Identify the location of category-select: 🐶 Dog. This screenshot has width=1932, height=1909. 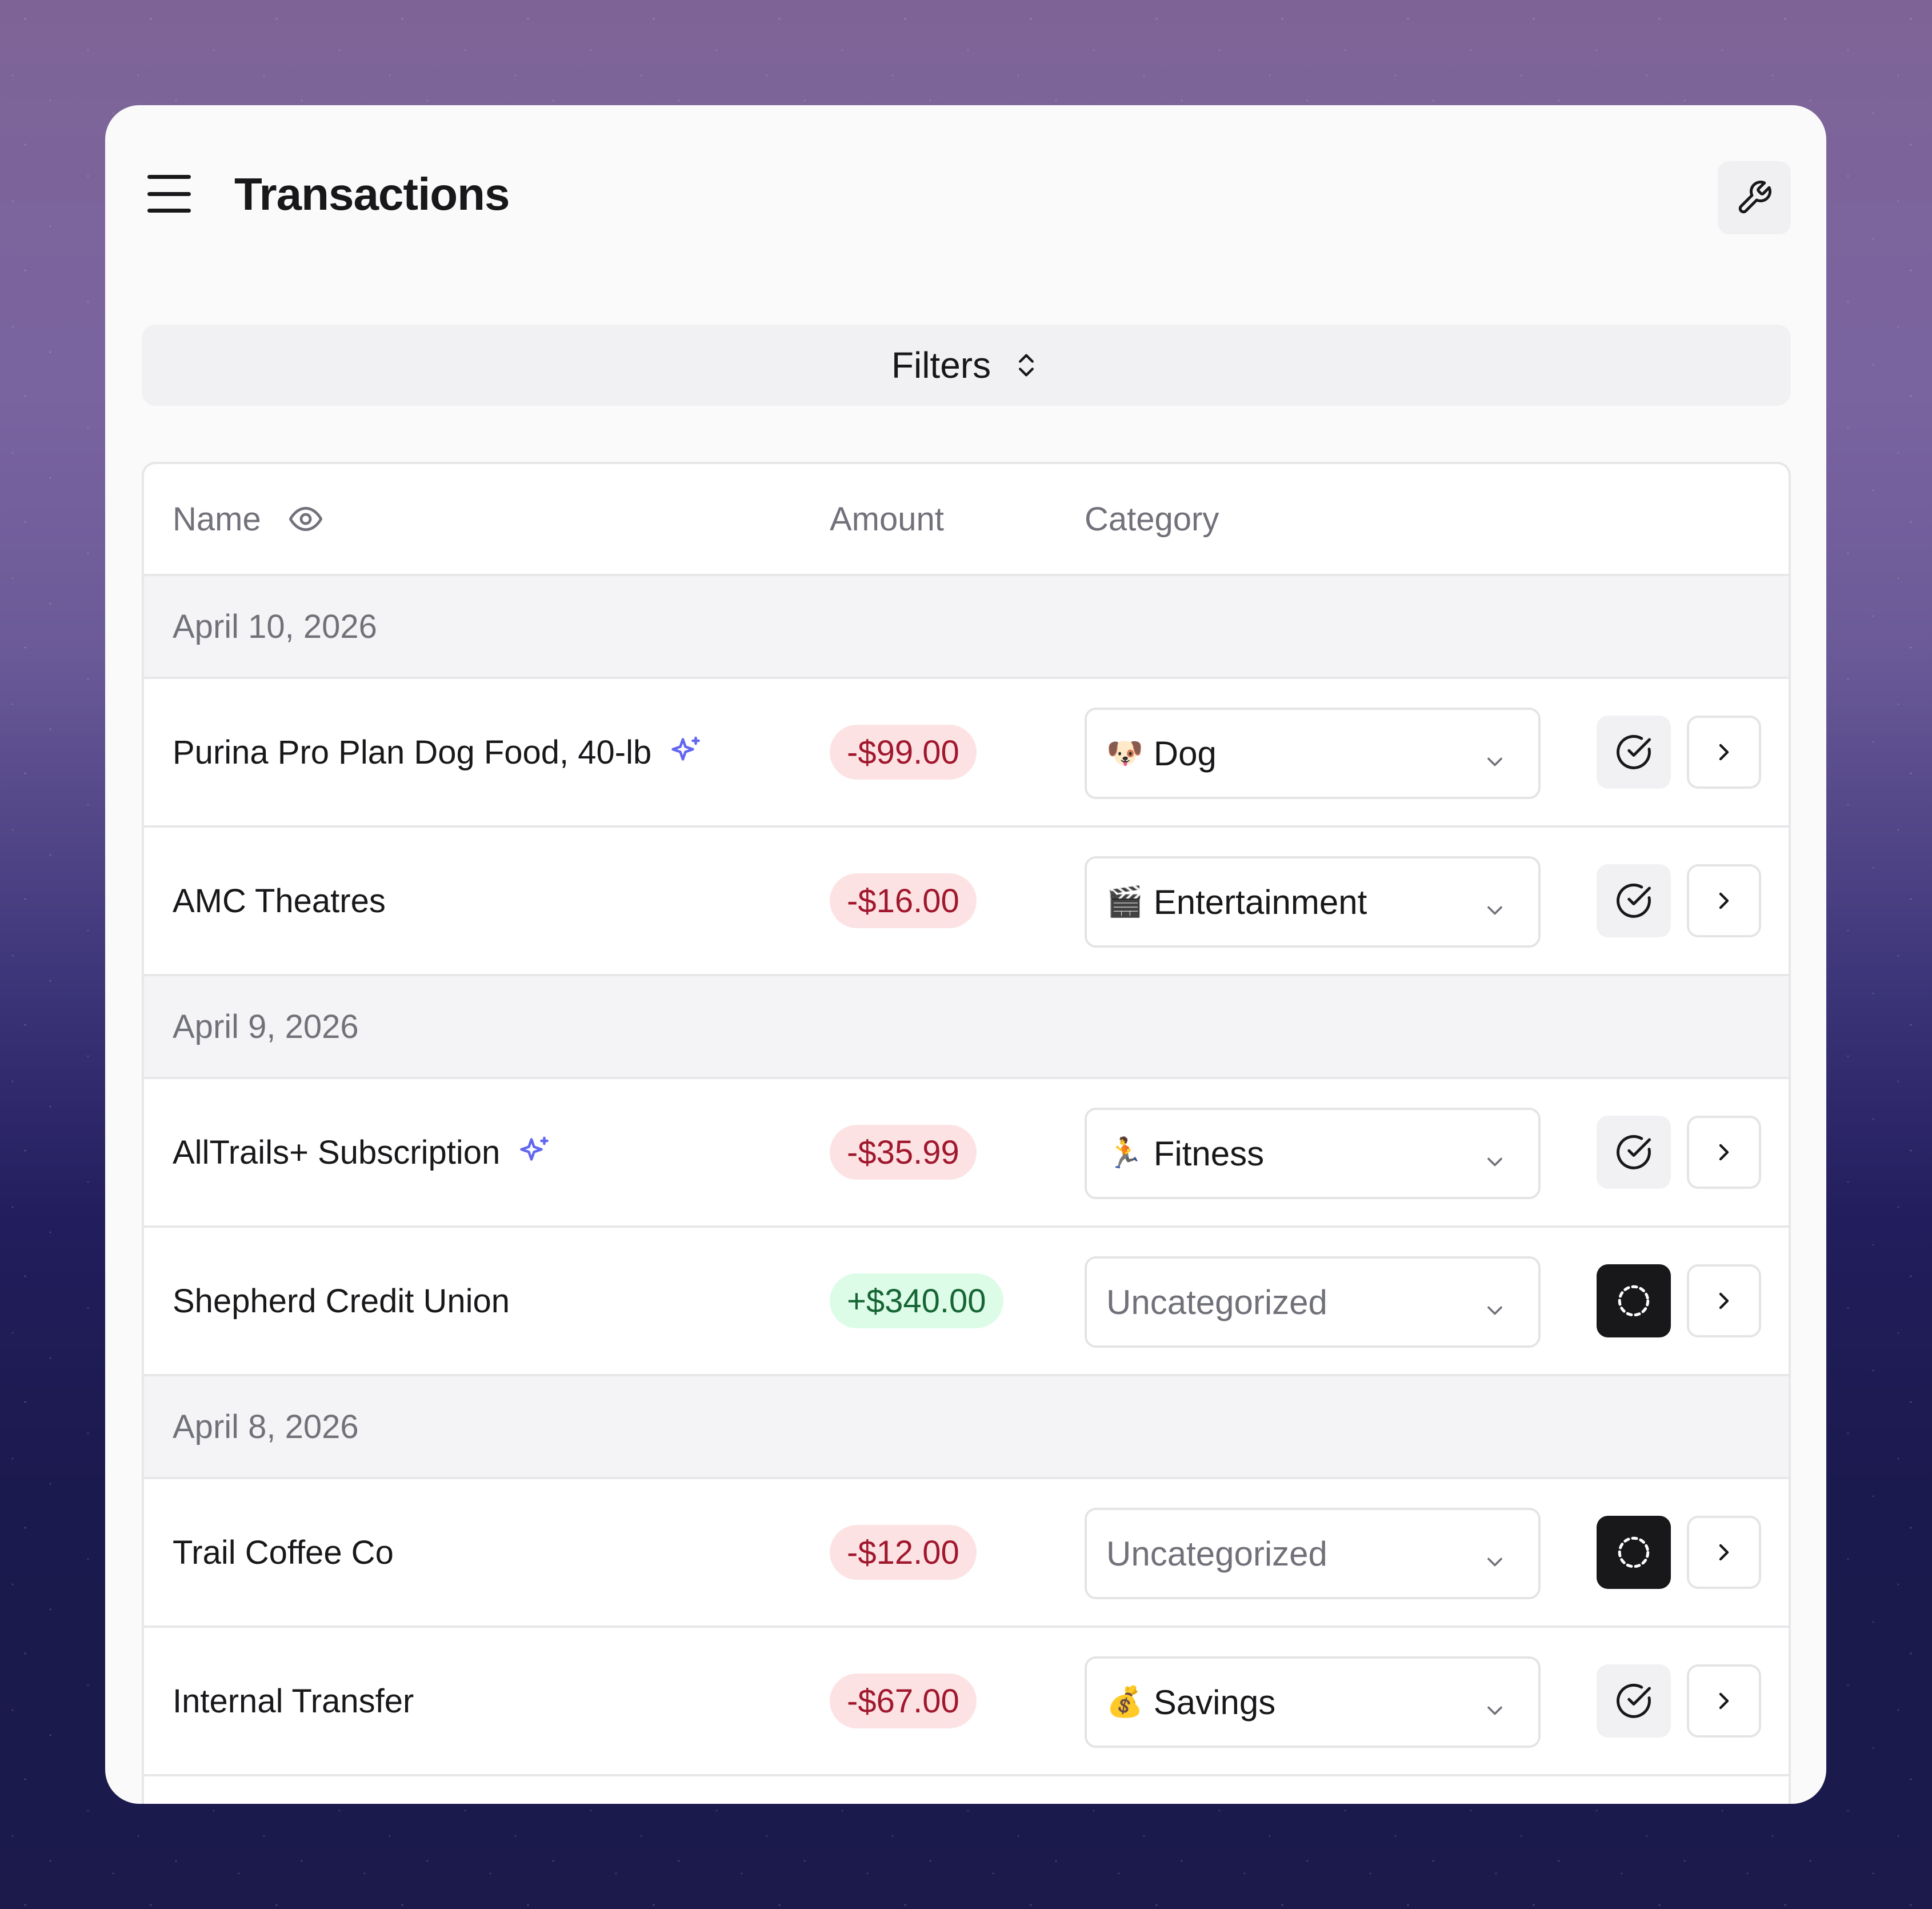
(1313, 753).